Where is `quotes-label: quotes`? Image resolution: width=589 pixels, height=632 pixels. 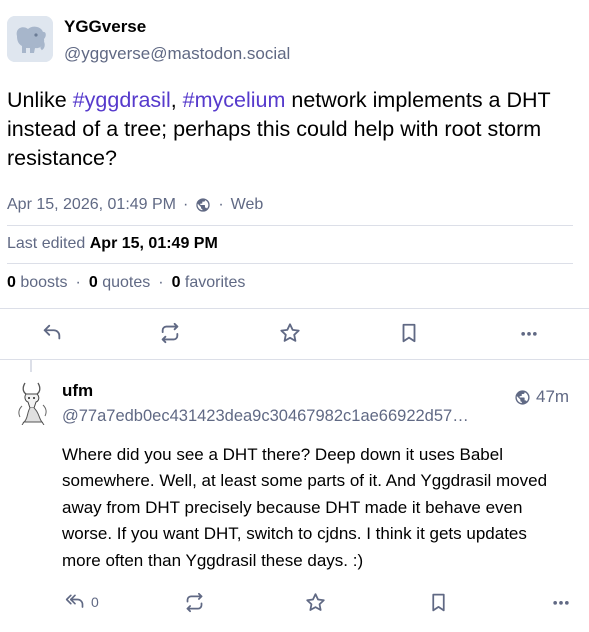 quotes-label: quotes is located at coordinates (126, 282).